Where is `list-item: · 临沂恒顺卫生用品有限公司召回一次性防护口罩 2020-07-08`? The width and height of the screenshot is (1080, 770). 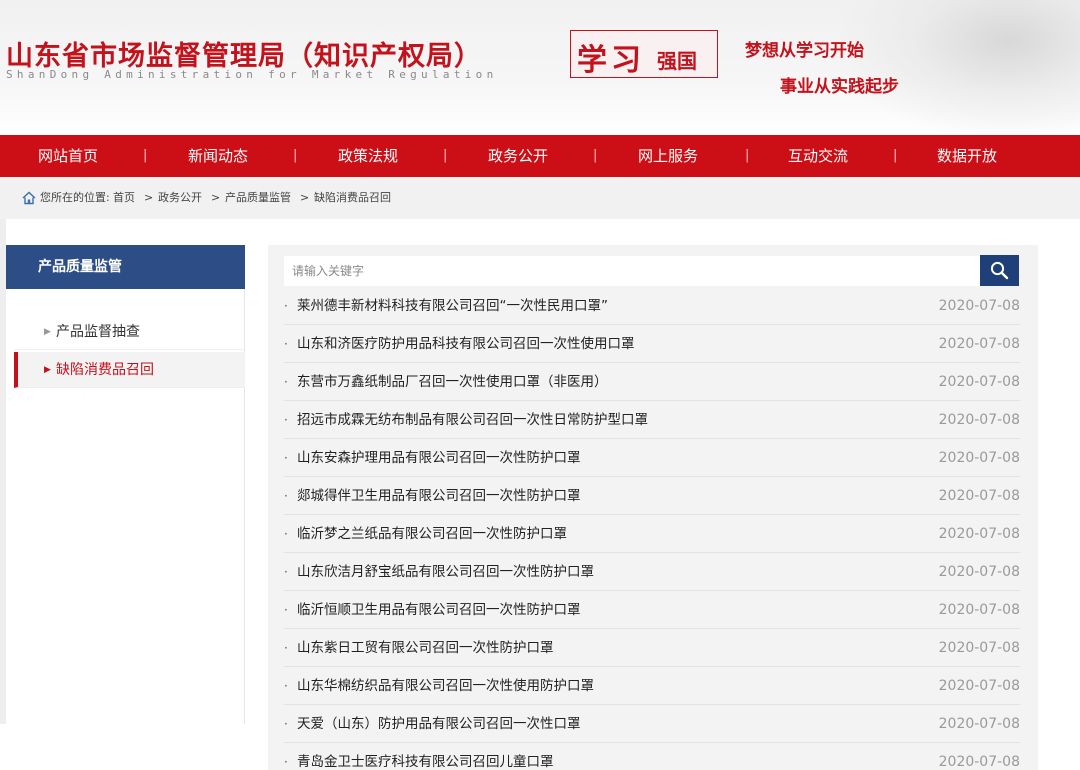
list-item: · 临沂恒顺卫生用品有限公司召回一次性防护口罩 2020-07-08 is located at coordinates (652, 610).